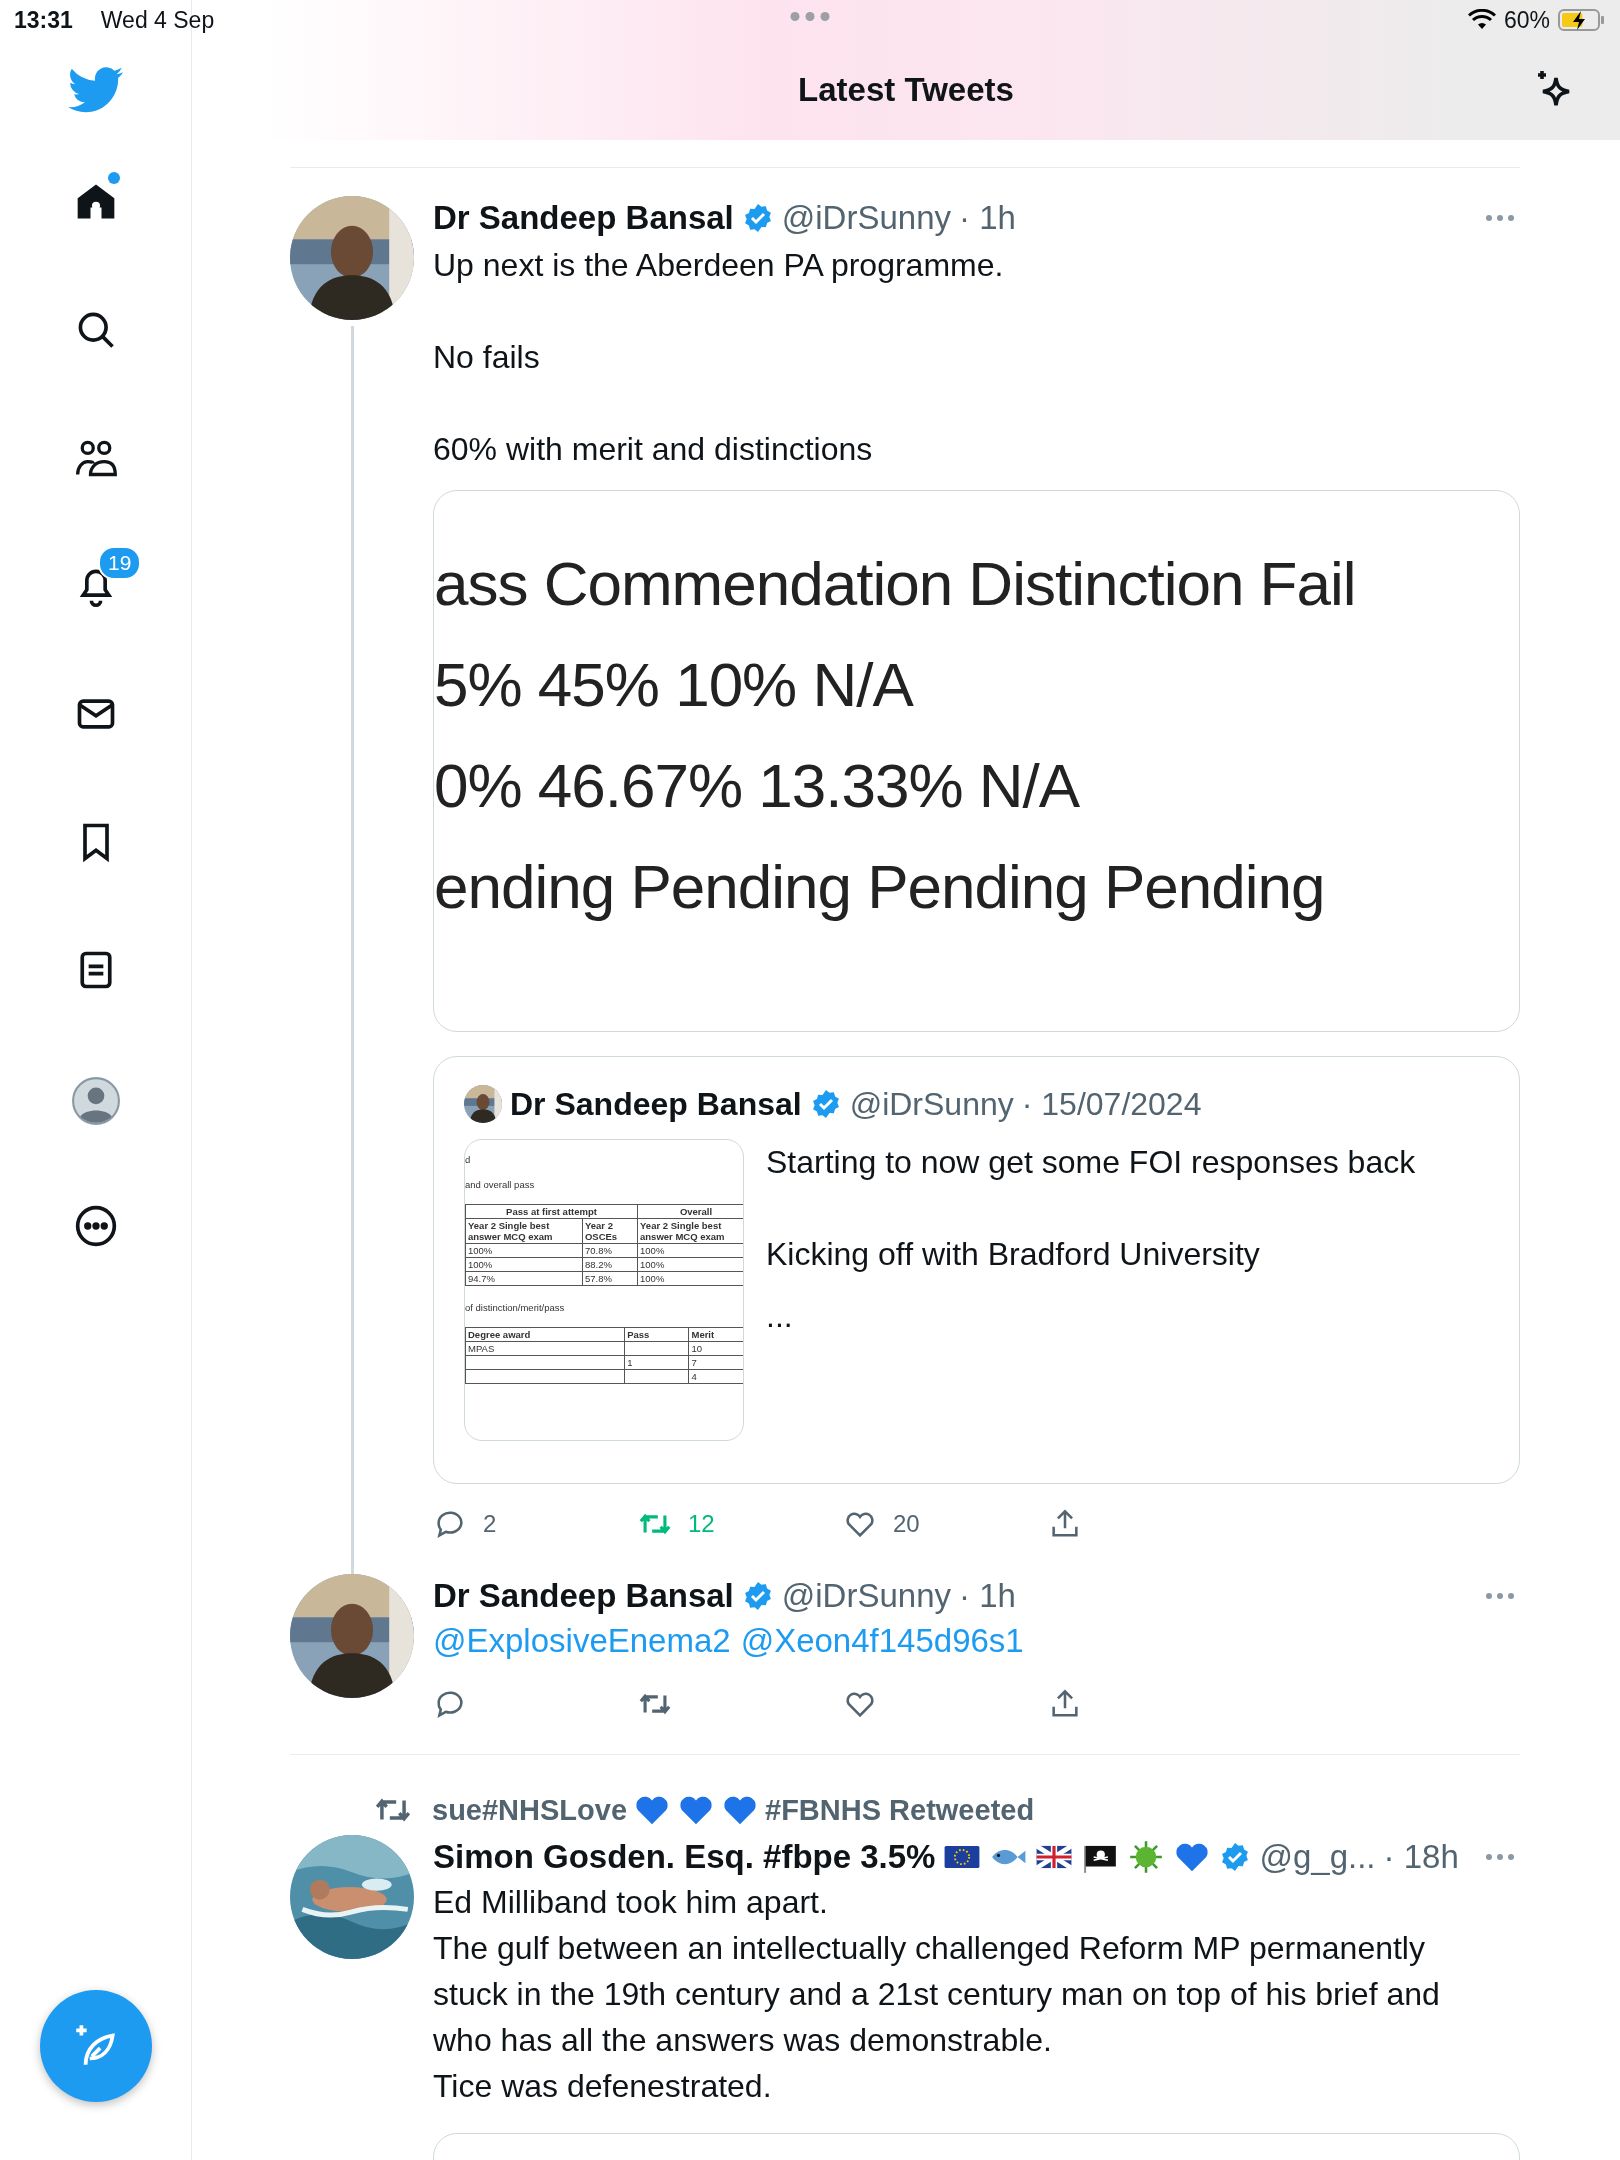 This screenshot has width=1620, height=2160. I want to click on tweet-time: · 18h, so click(1421, 1857).